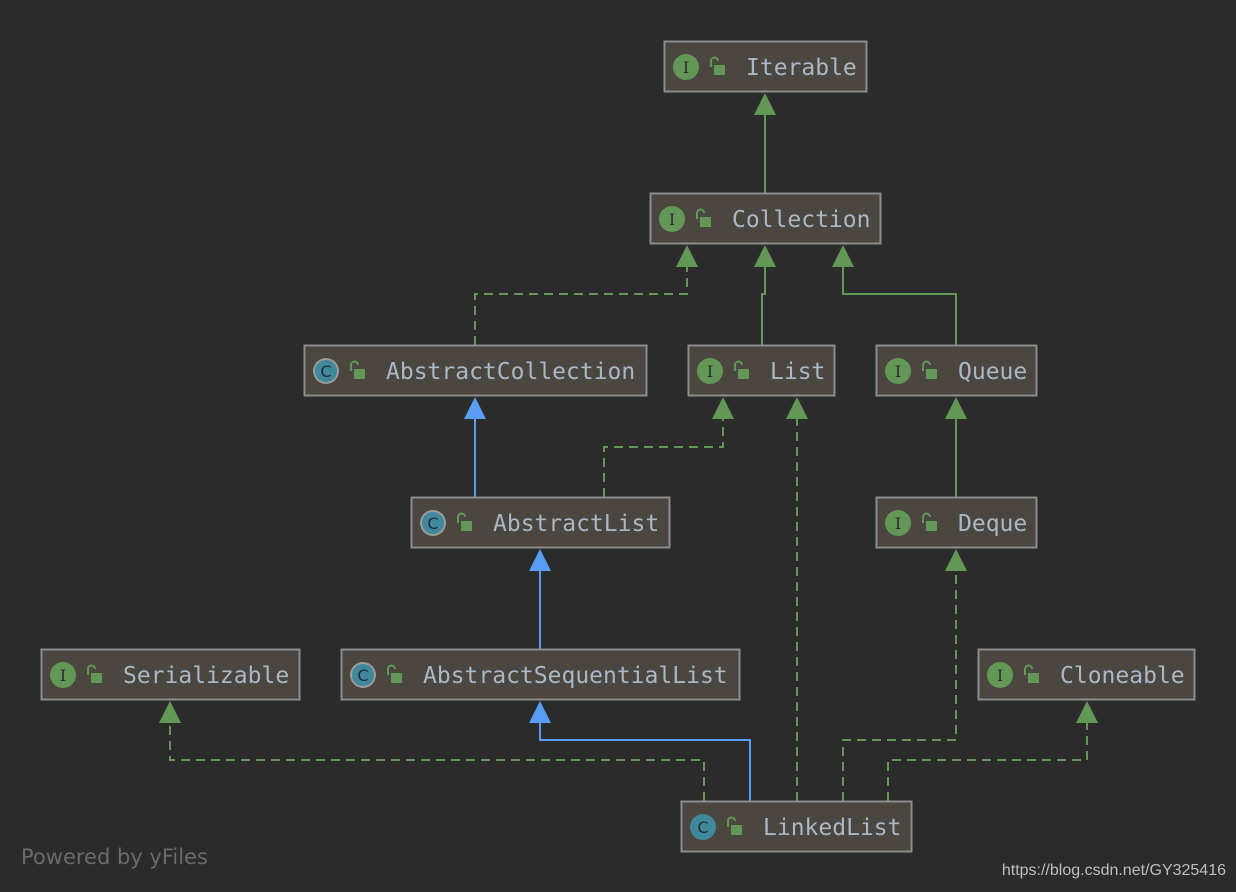  What do you see at coordinates (956, 447) in the screenshot?
I see `edge-Deque-to-Queue` at bounding box center [956, 447].